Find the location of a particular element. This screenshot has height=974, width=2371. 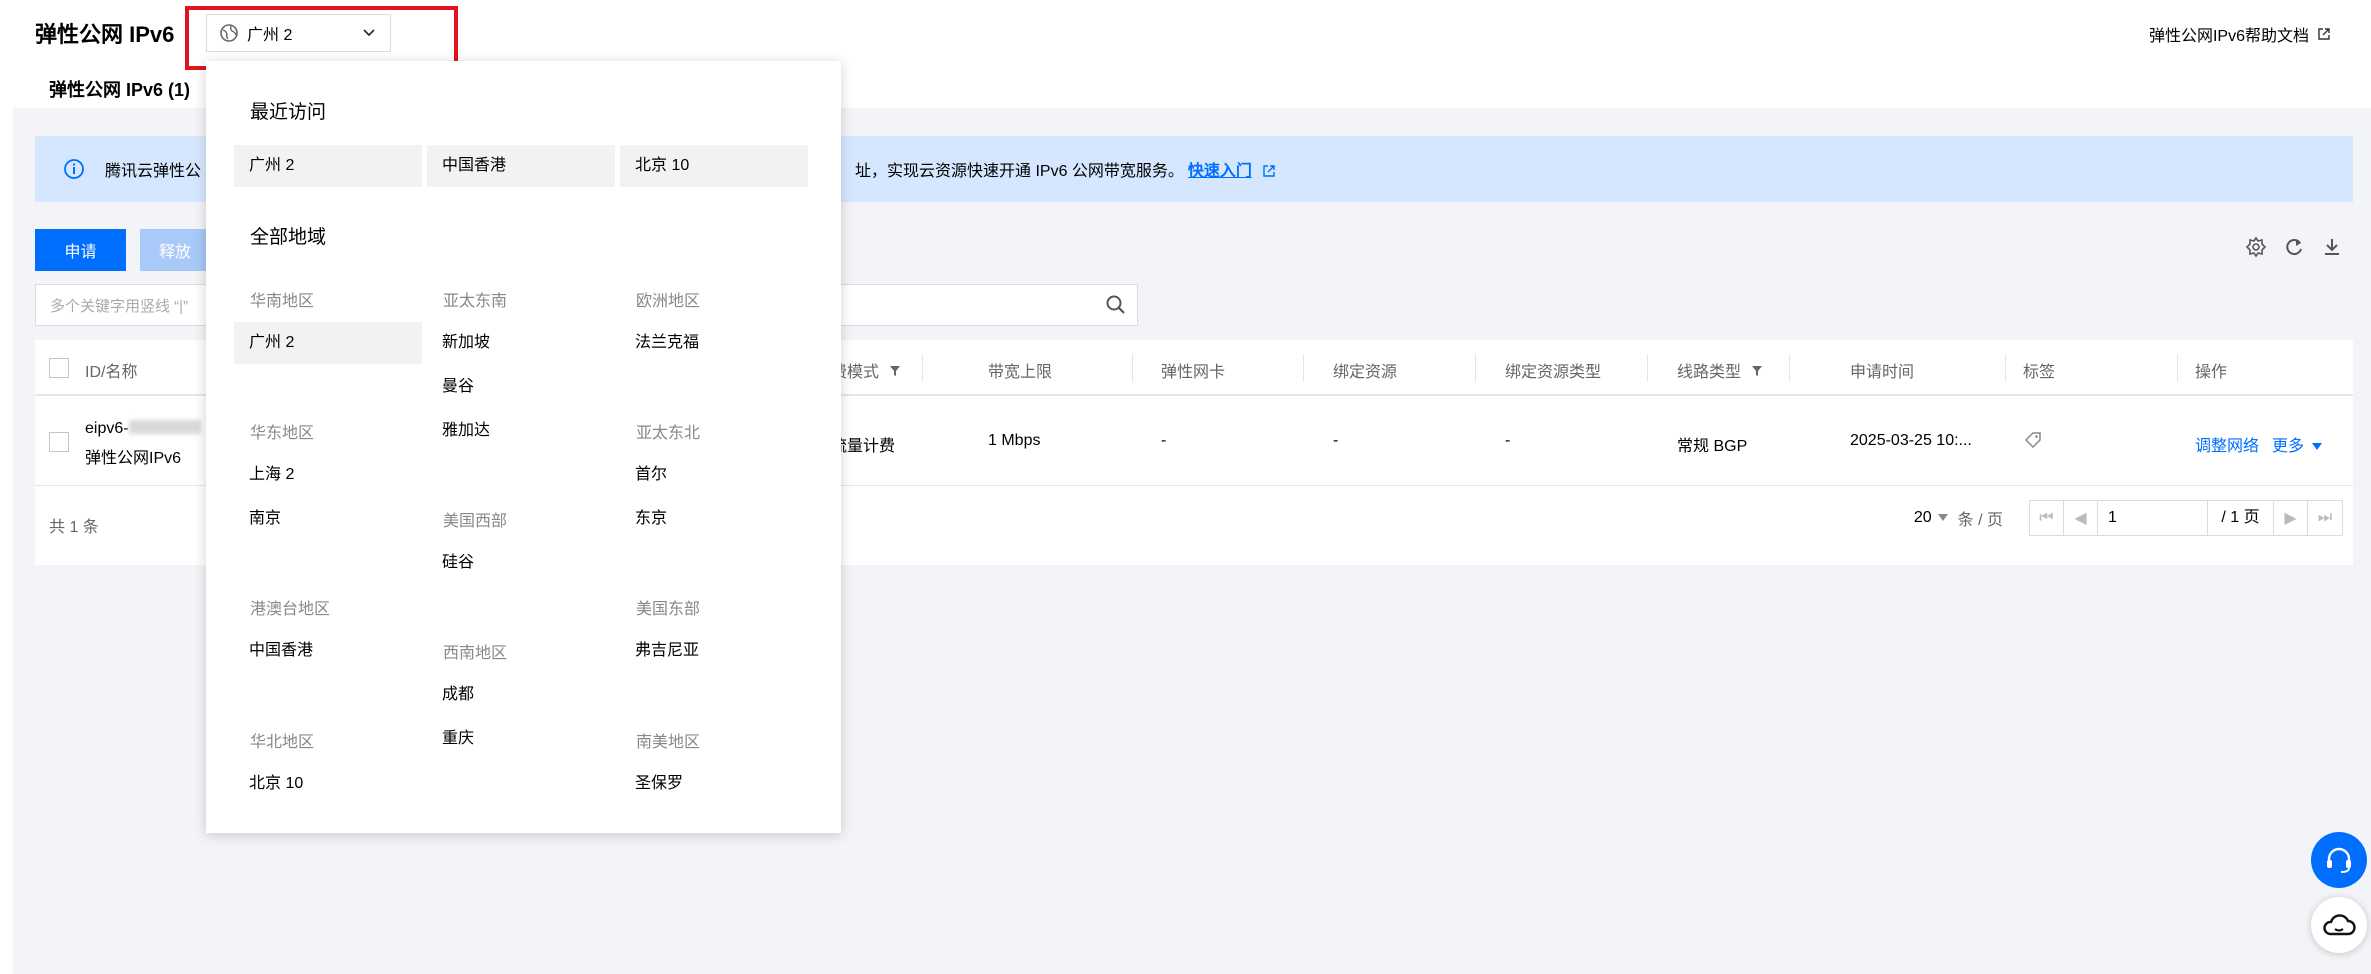

col-eni: 弹性网卡 is located at coordinates (1193, 372).